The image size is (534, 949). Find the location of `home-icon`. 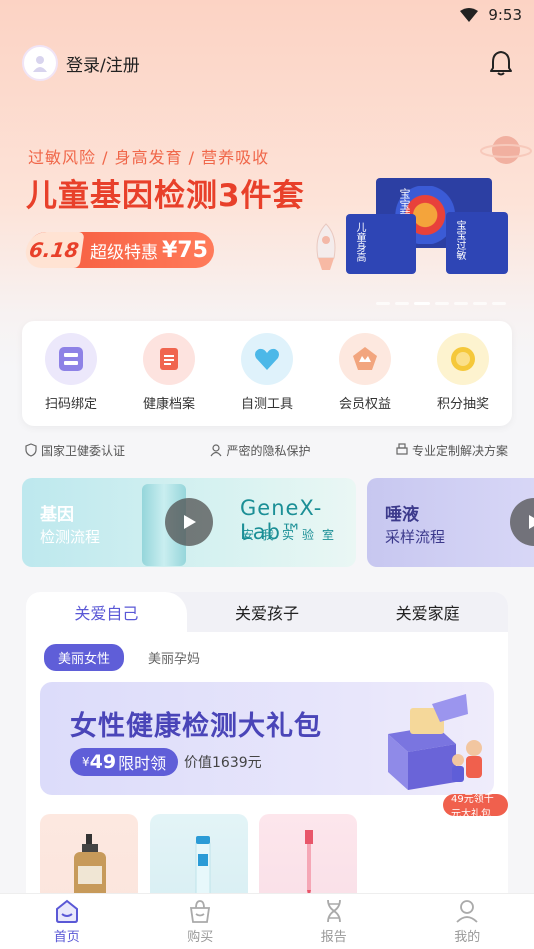

home-icon is located at coordinates (66, 911).